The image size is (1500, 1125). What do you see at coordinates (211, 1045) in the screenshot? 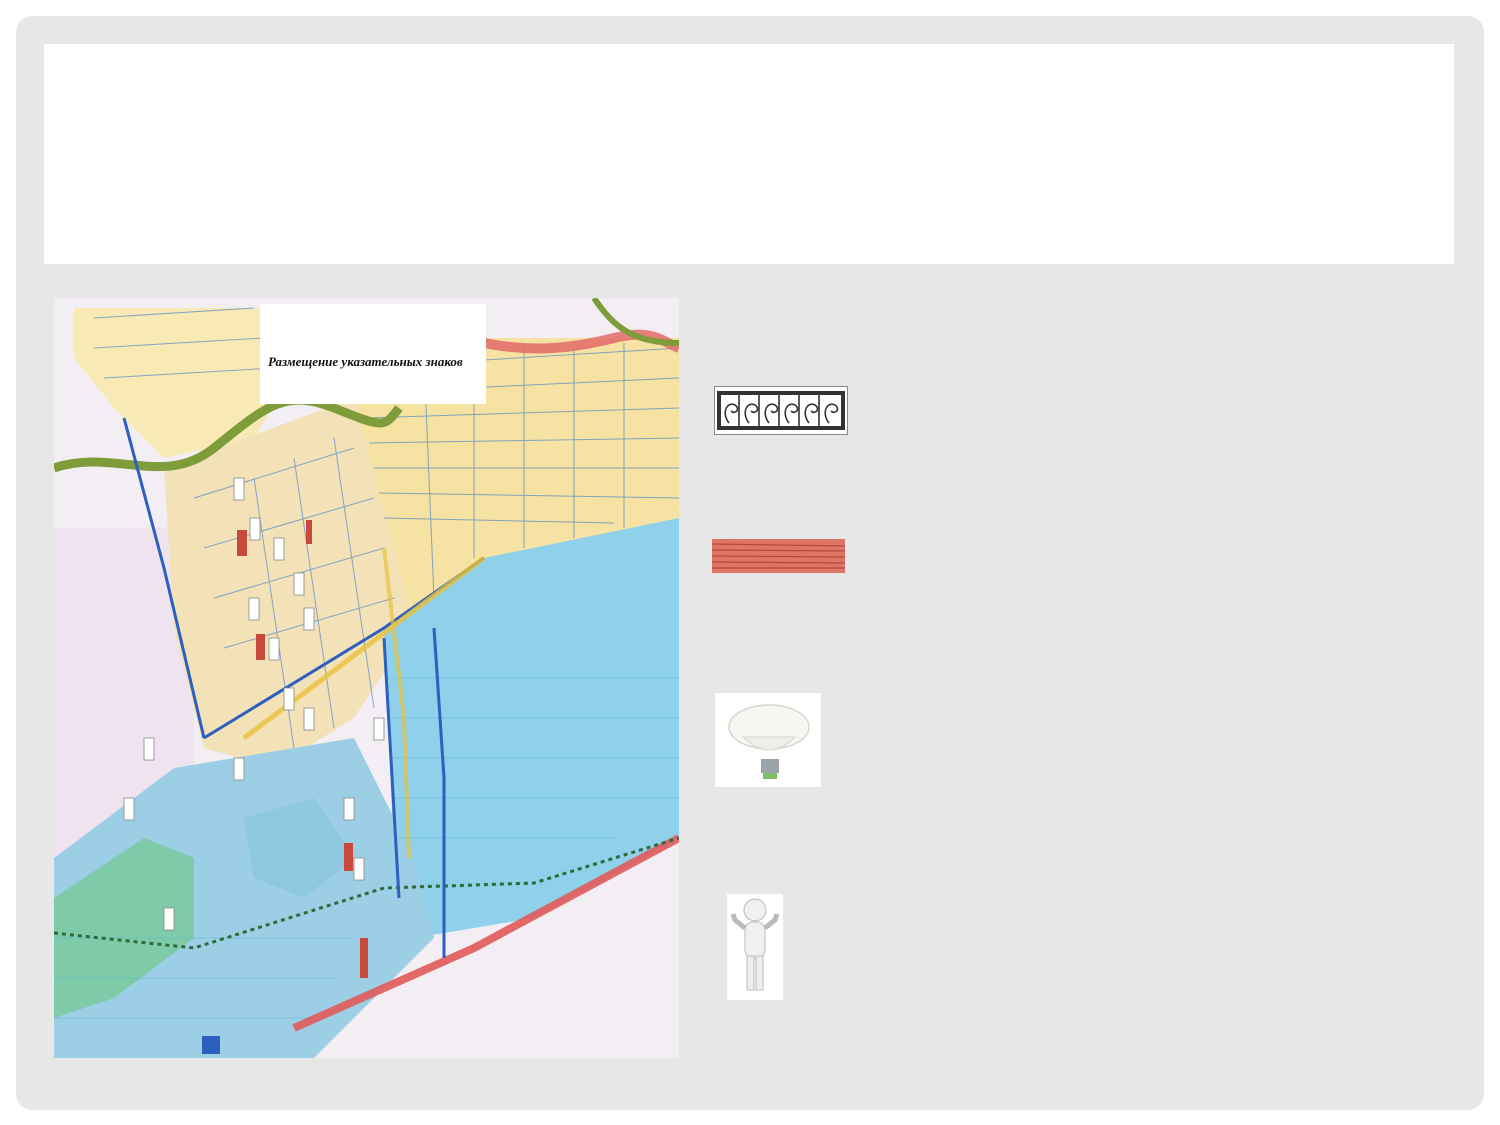
I see `blue-square-icon` at bounding box center [211, 1045].